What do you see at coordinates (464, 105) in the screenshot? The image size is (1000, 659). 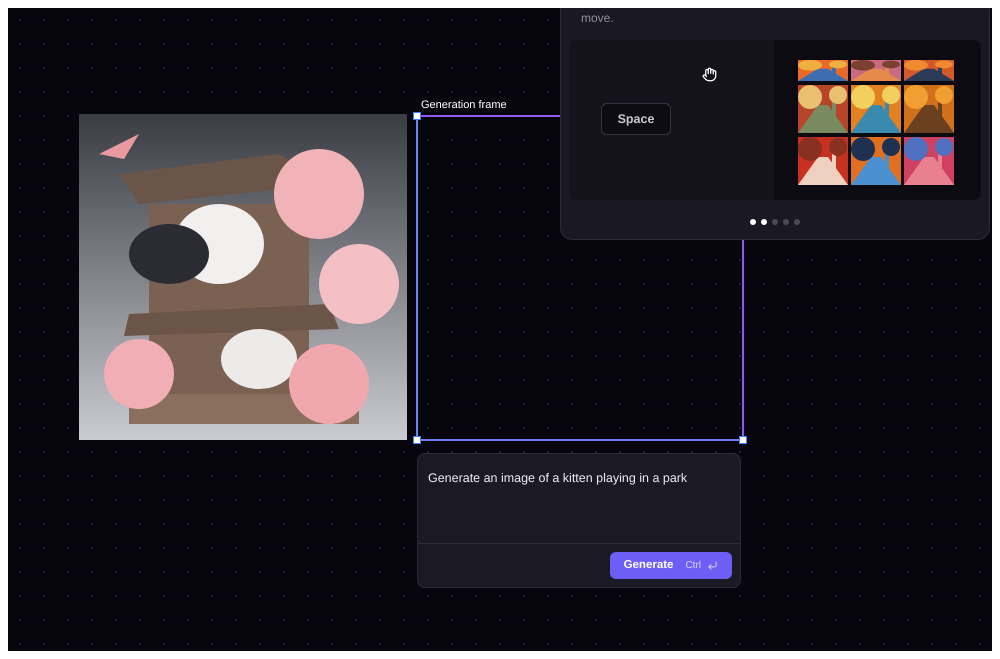 I see `frame-label: Generation frame` at bounding box center [464, 105].